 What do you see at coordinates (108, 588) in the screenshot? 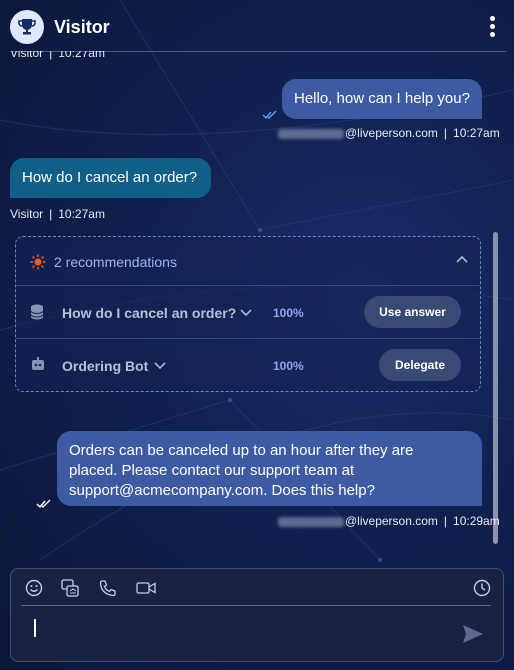
I see `phone-icon` at bounding box center [108, 588].